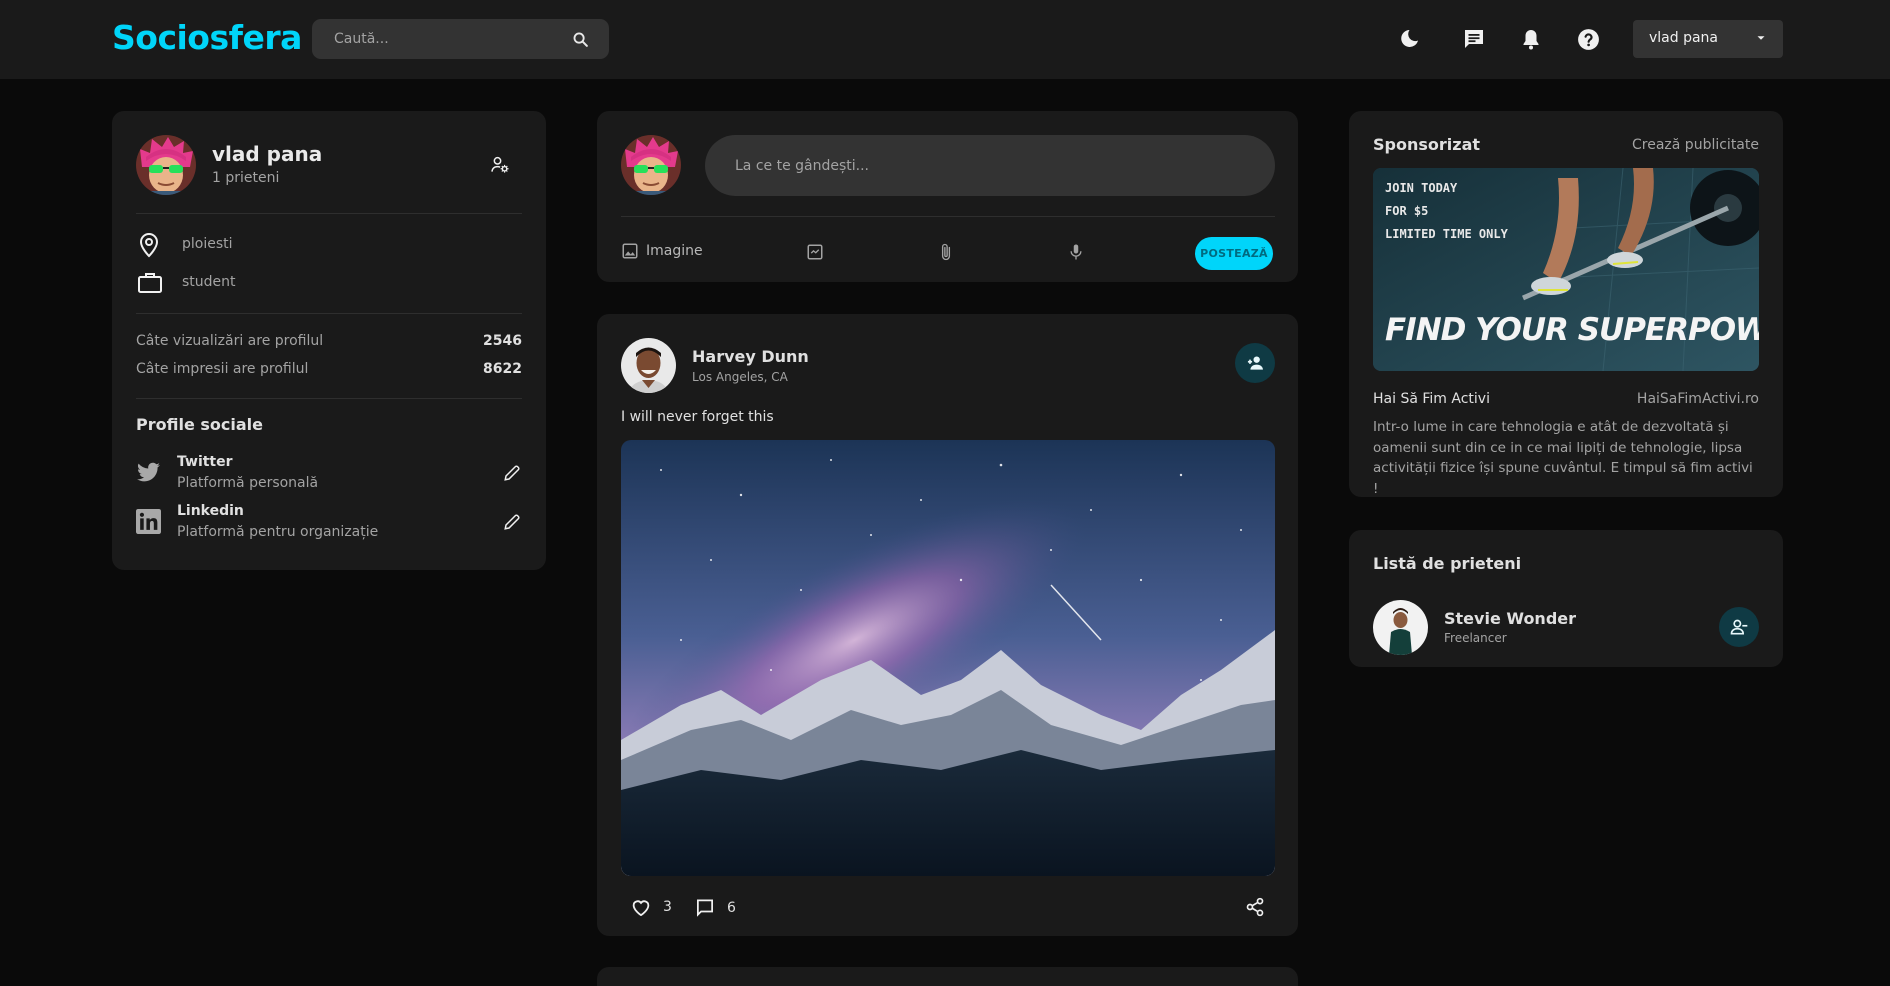 The image size is (1890, 986). What do you see at coordinates (149, 245) in the screenshot?
I see `location-pin-icon` at bounding box center [149, 245].